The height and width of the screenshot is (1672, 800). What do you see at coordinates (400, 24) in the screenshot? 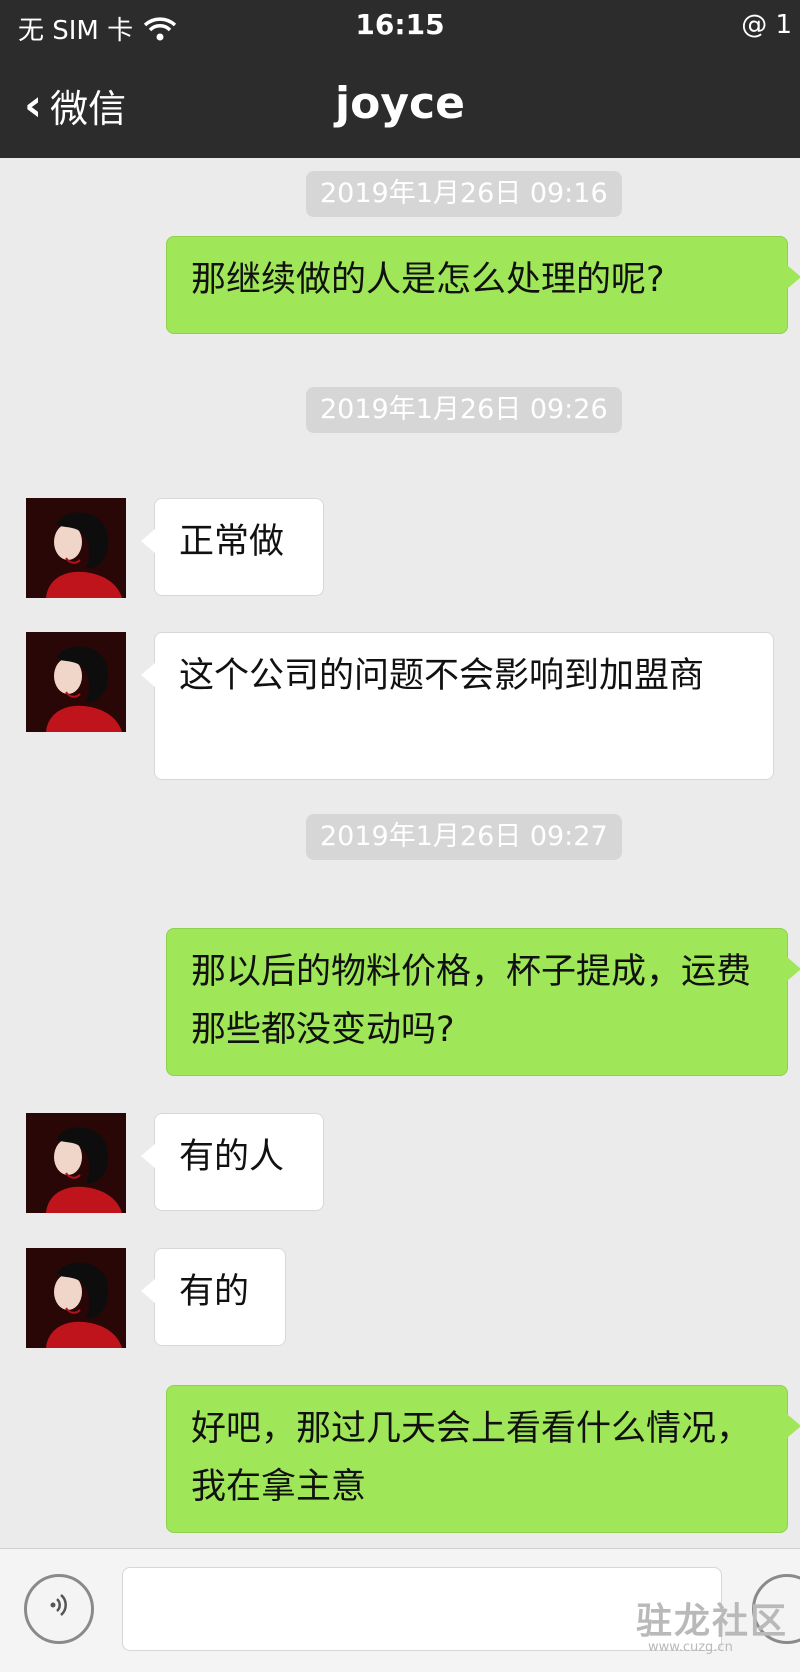
I see `clock: 16:15` at bounding box center [400, 24].